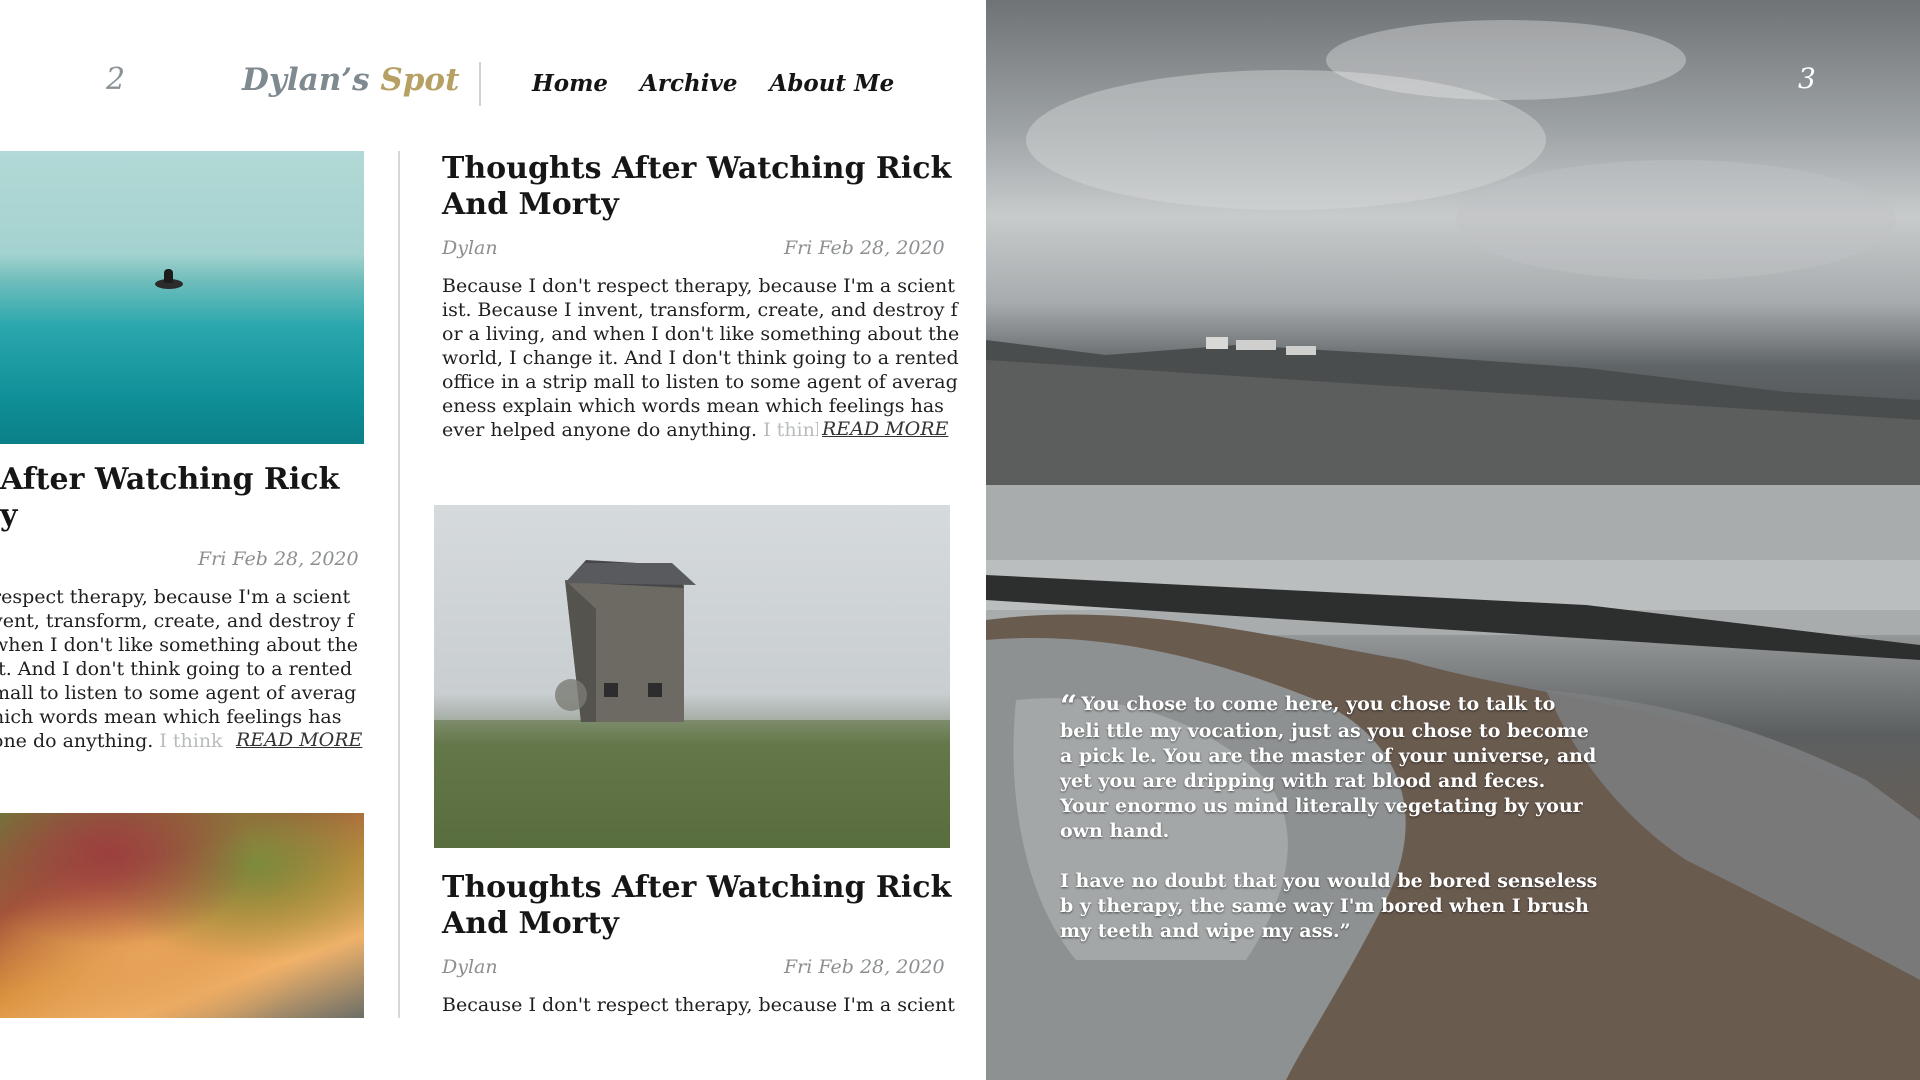  I want to click on excerpt-line: it. And I don't think going to a rented, so click(176, 669).